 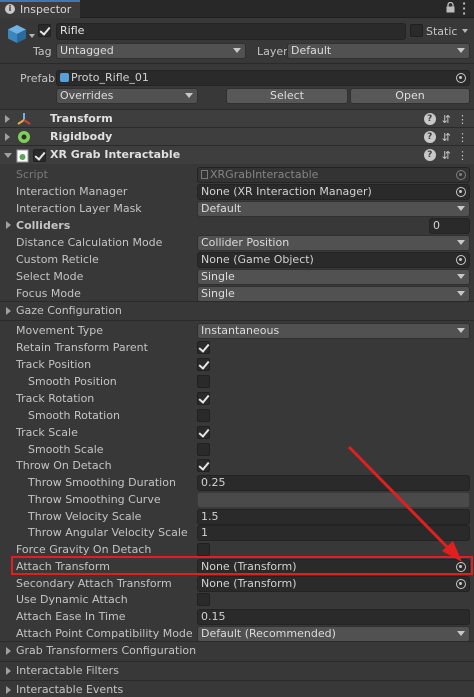 What do you see at coordinates (333, 276) in the screenshot?
I see `select-mode-dropdown: Single` at bounding box center [333, 276].